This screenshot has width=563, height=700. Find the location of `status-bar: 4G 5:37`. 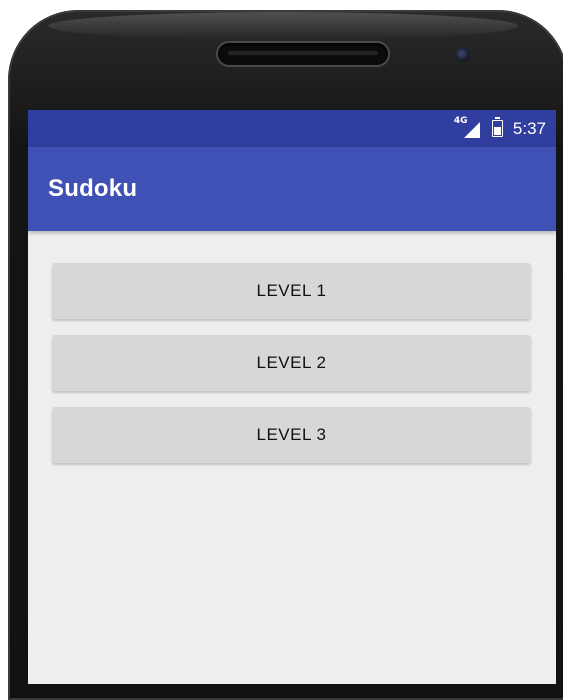

status-bar: 4G 5:37 is located at coordinates (292, 128).